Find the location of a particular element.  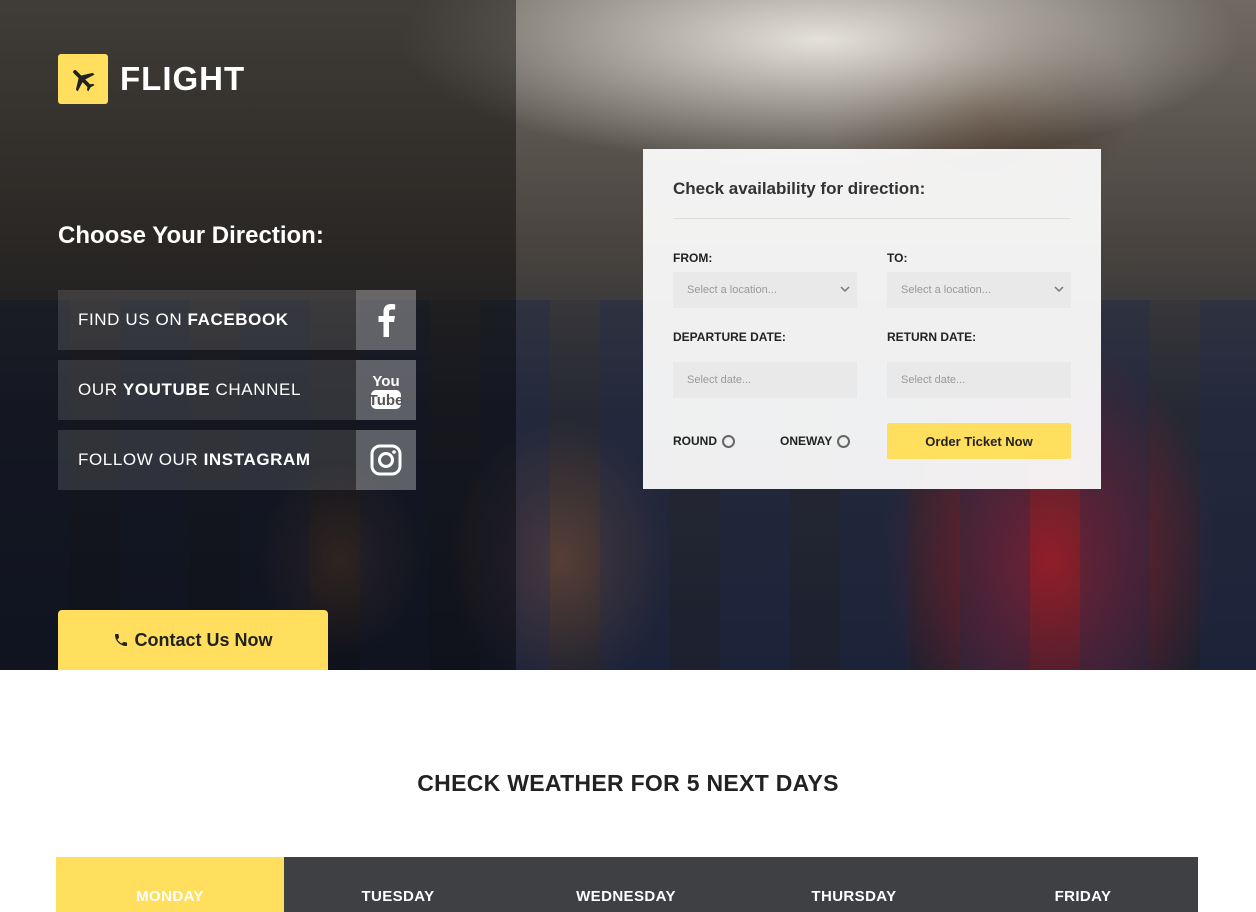

svg-text: Tube is located at coordinates (386, 400).